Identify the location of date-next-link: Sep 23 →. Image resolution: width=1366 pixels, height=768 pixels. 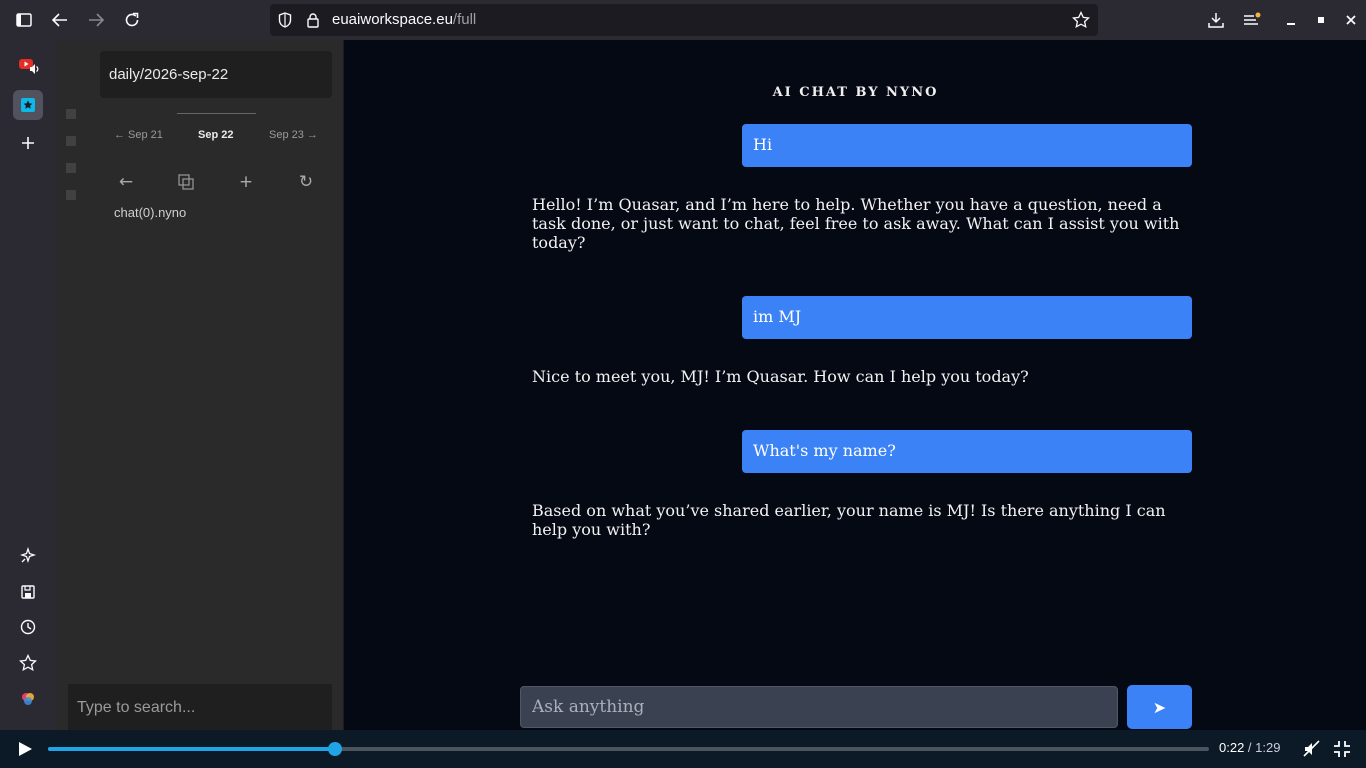
(293, 135).